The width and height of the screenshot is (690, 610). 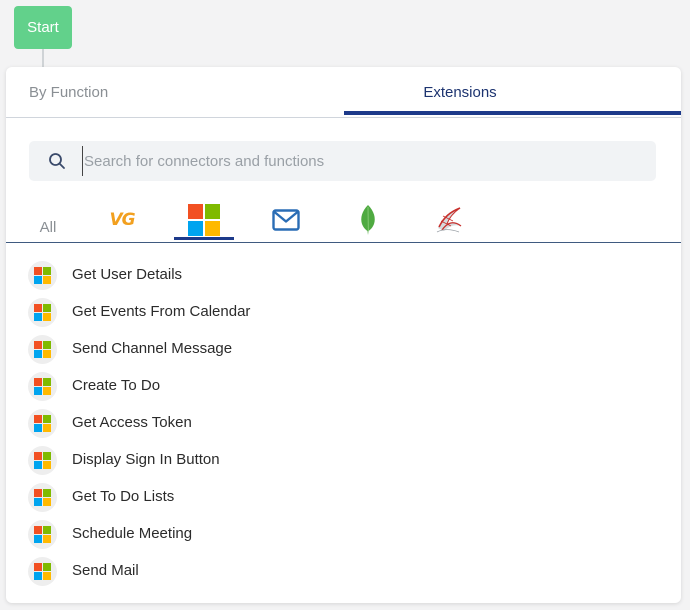 I want to click on category-tab-mongodb, so click(x=368, y=219).